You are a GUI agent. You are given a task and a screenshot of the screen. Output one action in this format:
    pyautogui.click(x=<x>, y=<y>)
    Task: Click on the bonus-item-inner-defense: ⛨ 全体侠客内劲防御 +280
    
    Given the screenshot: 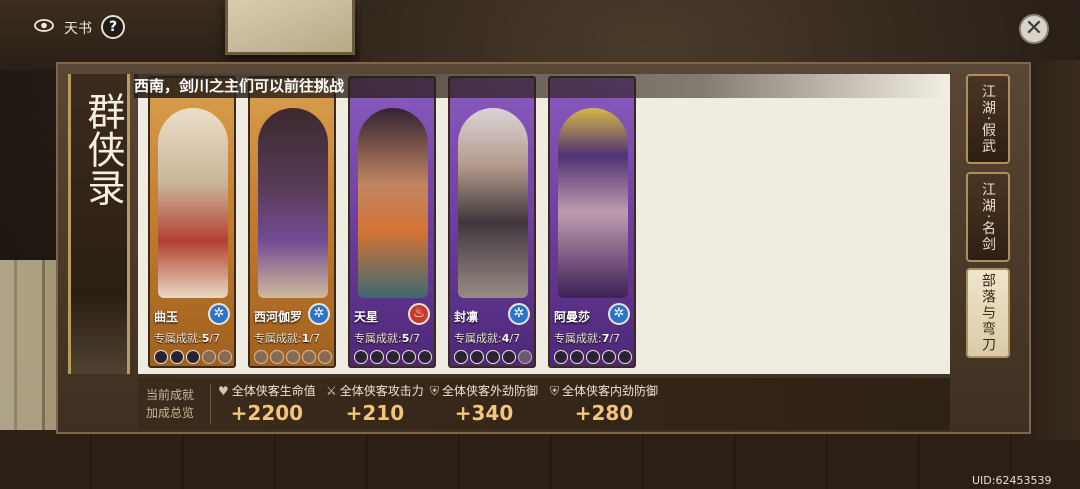 What is the action you would take?
    pyautogui.click(x=604, y=404)
    